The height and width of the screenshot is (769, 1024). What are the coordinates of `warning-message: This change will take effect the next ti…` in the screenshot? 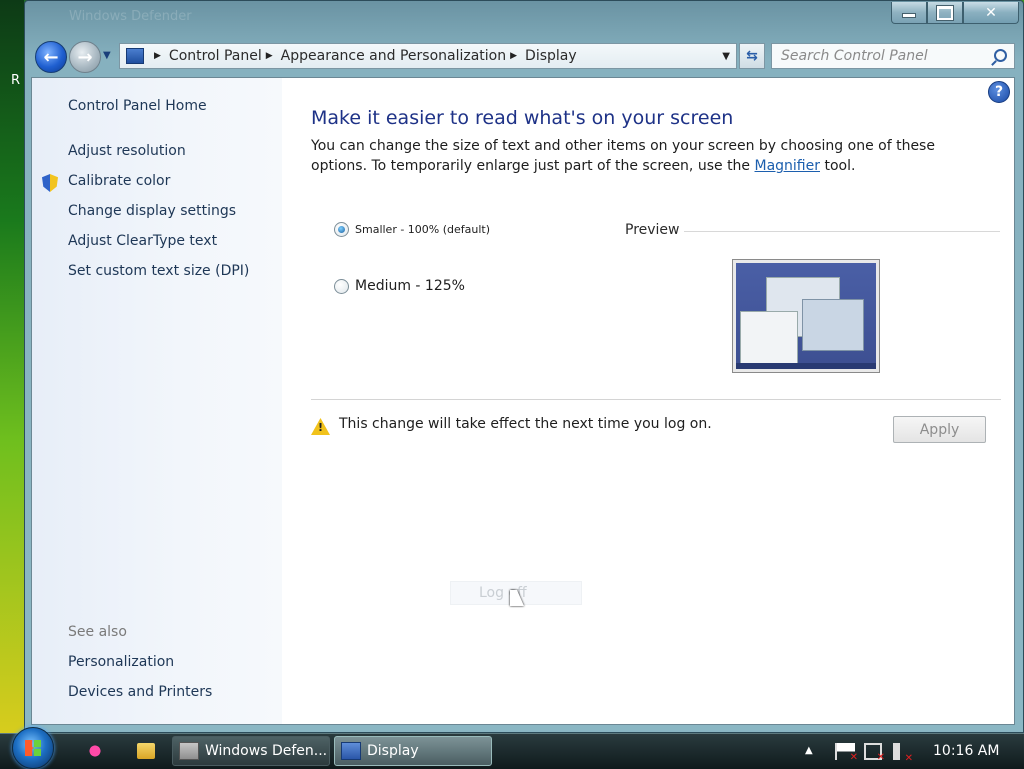 It's located at (525, 424).